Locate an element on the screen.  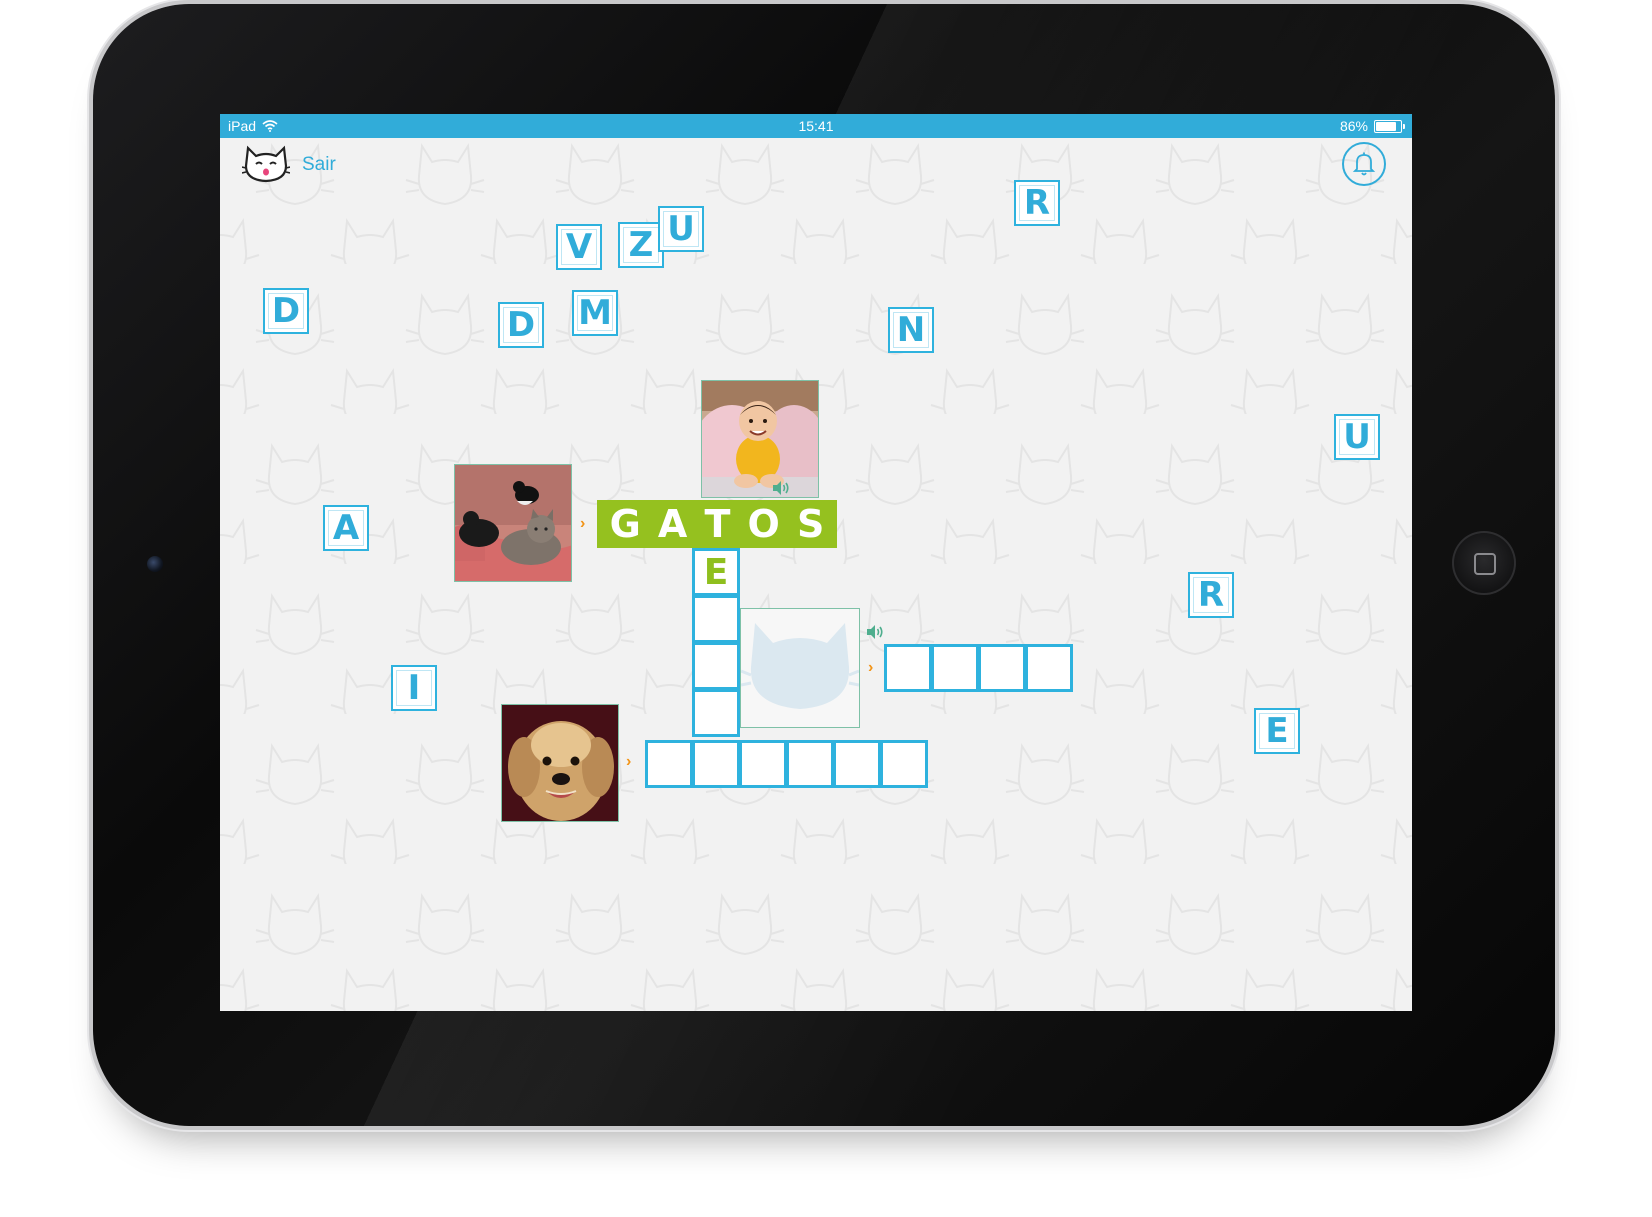
letter-tile: E is located at coordinates (1277, 731).